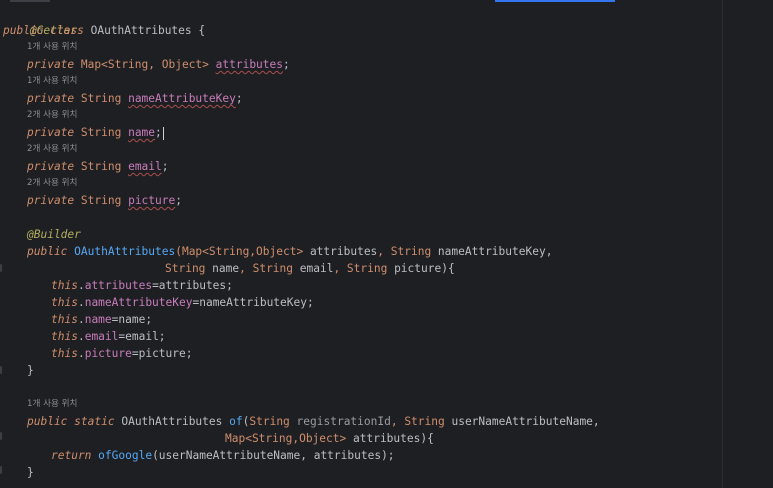 The width and height of the screenshot is (773, 488). I want to click on code-line: this.picture=picture;, so click(97, 353).